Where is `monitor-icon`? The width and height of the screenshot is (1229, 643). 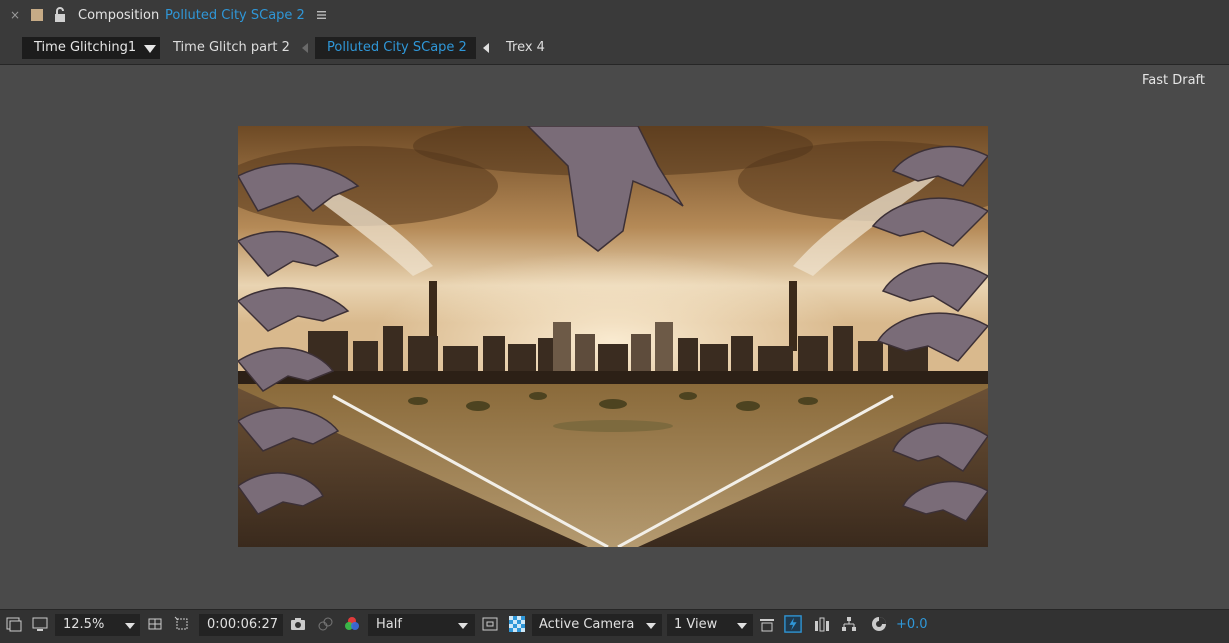
monitor-icon is located at coordinates (40, 624).